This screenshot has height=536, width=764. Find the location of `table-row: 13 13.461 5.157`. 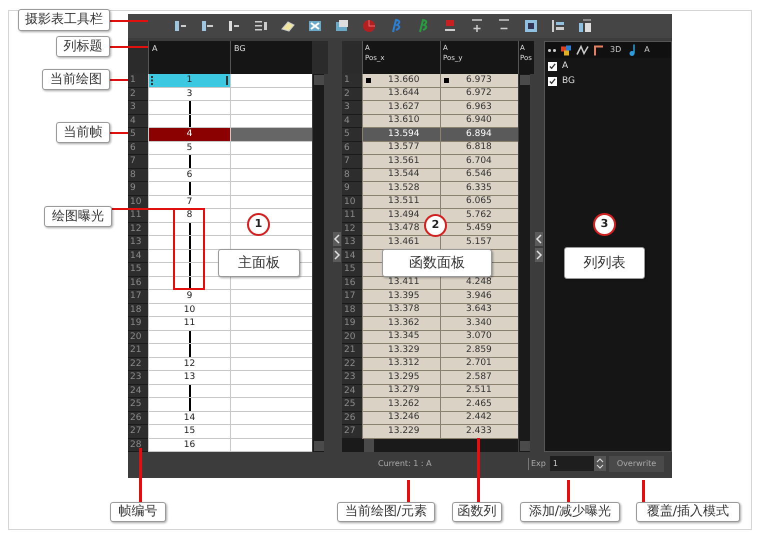

table-row: 13 13.461 5.157 is located at coordinates (430, 243).